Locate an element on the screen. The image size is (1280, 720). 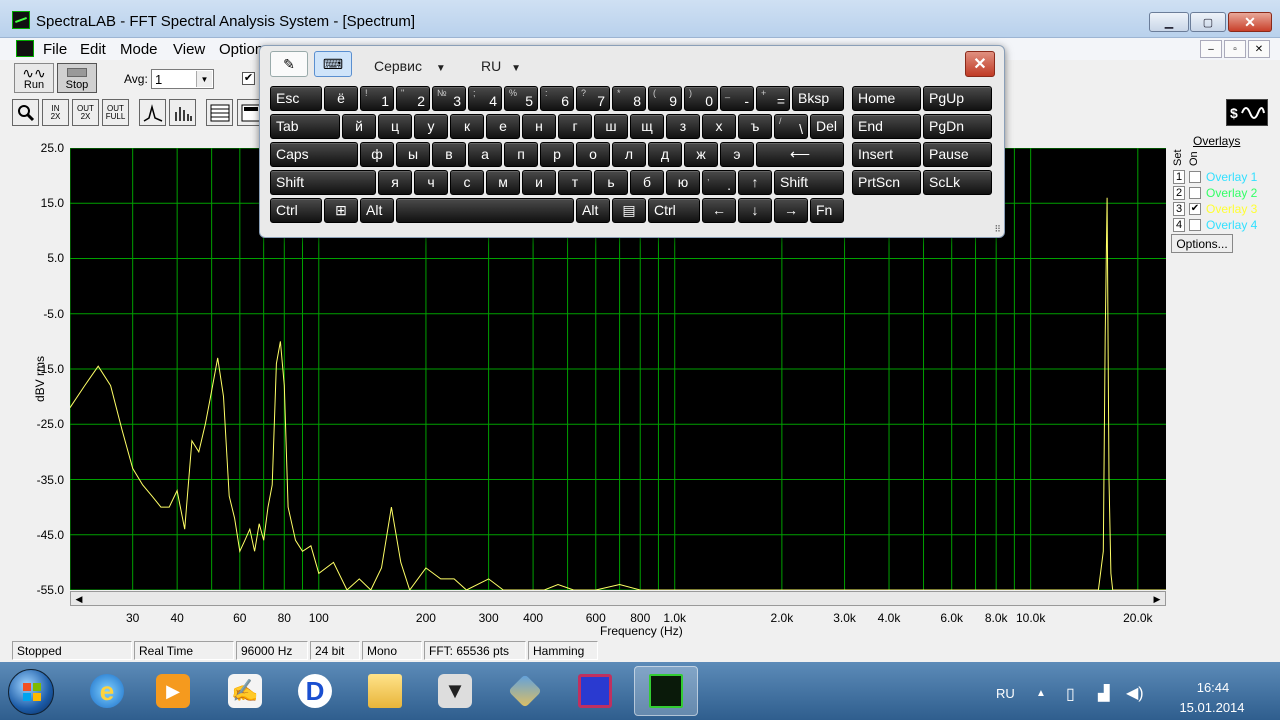
osk-key: * 8 is located at coordinates (629, 98).